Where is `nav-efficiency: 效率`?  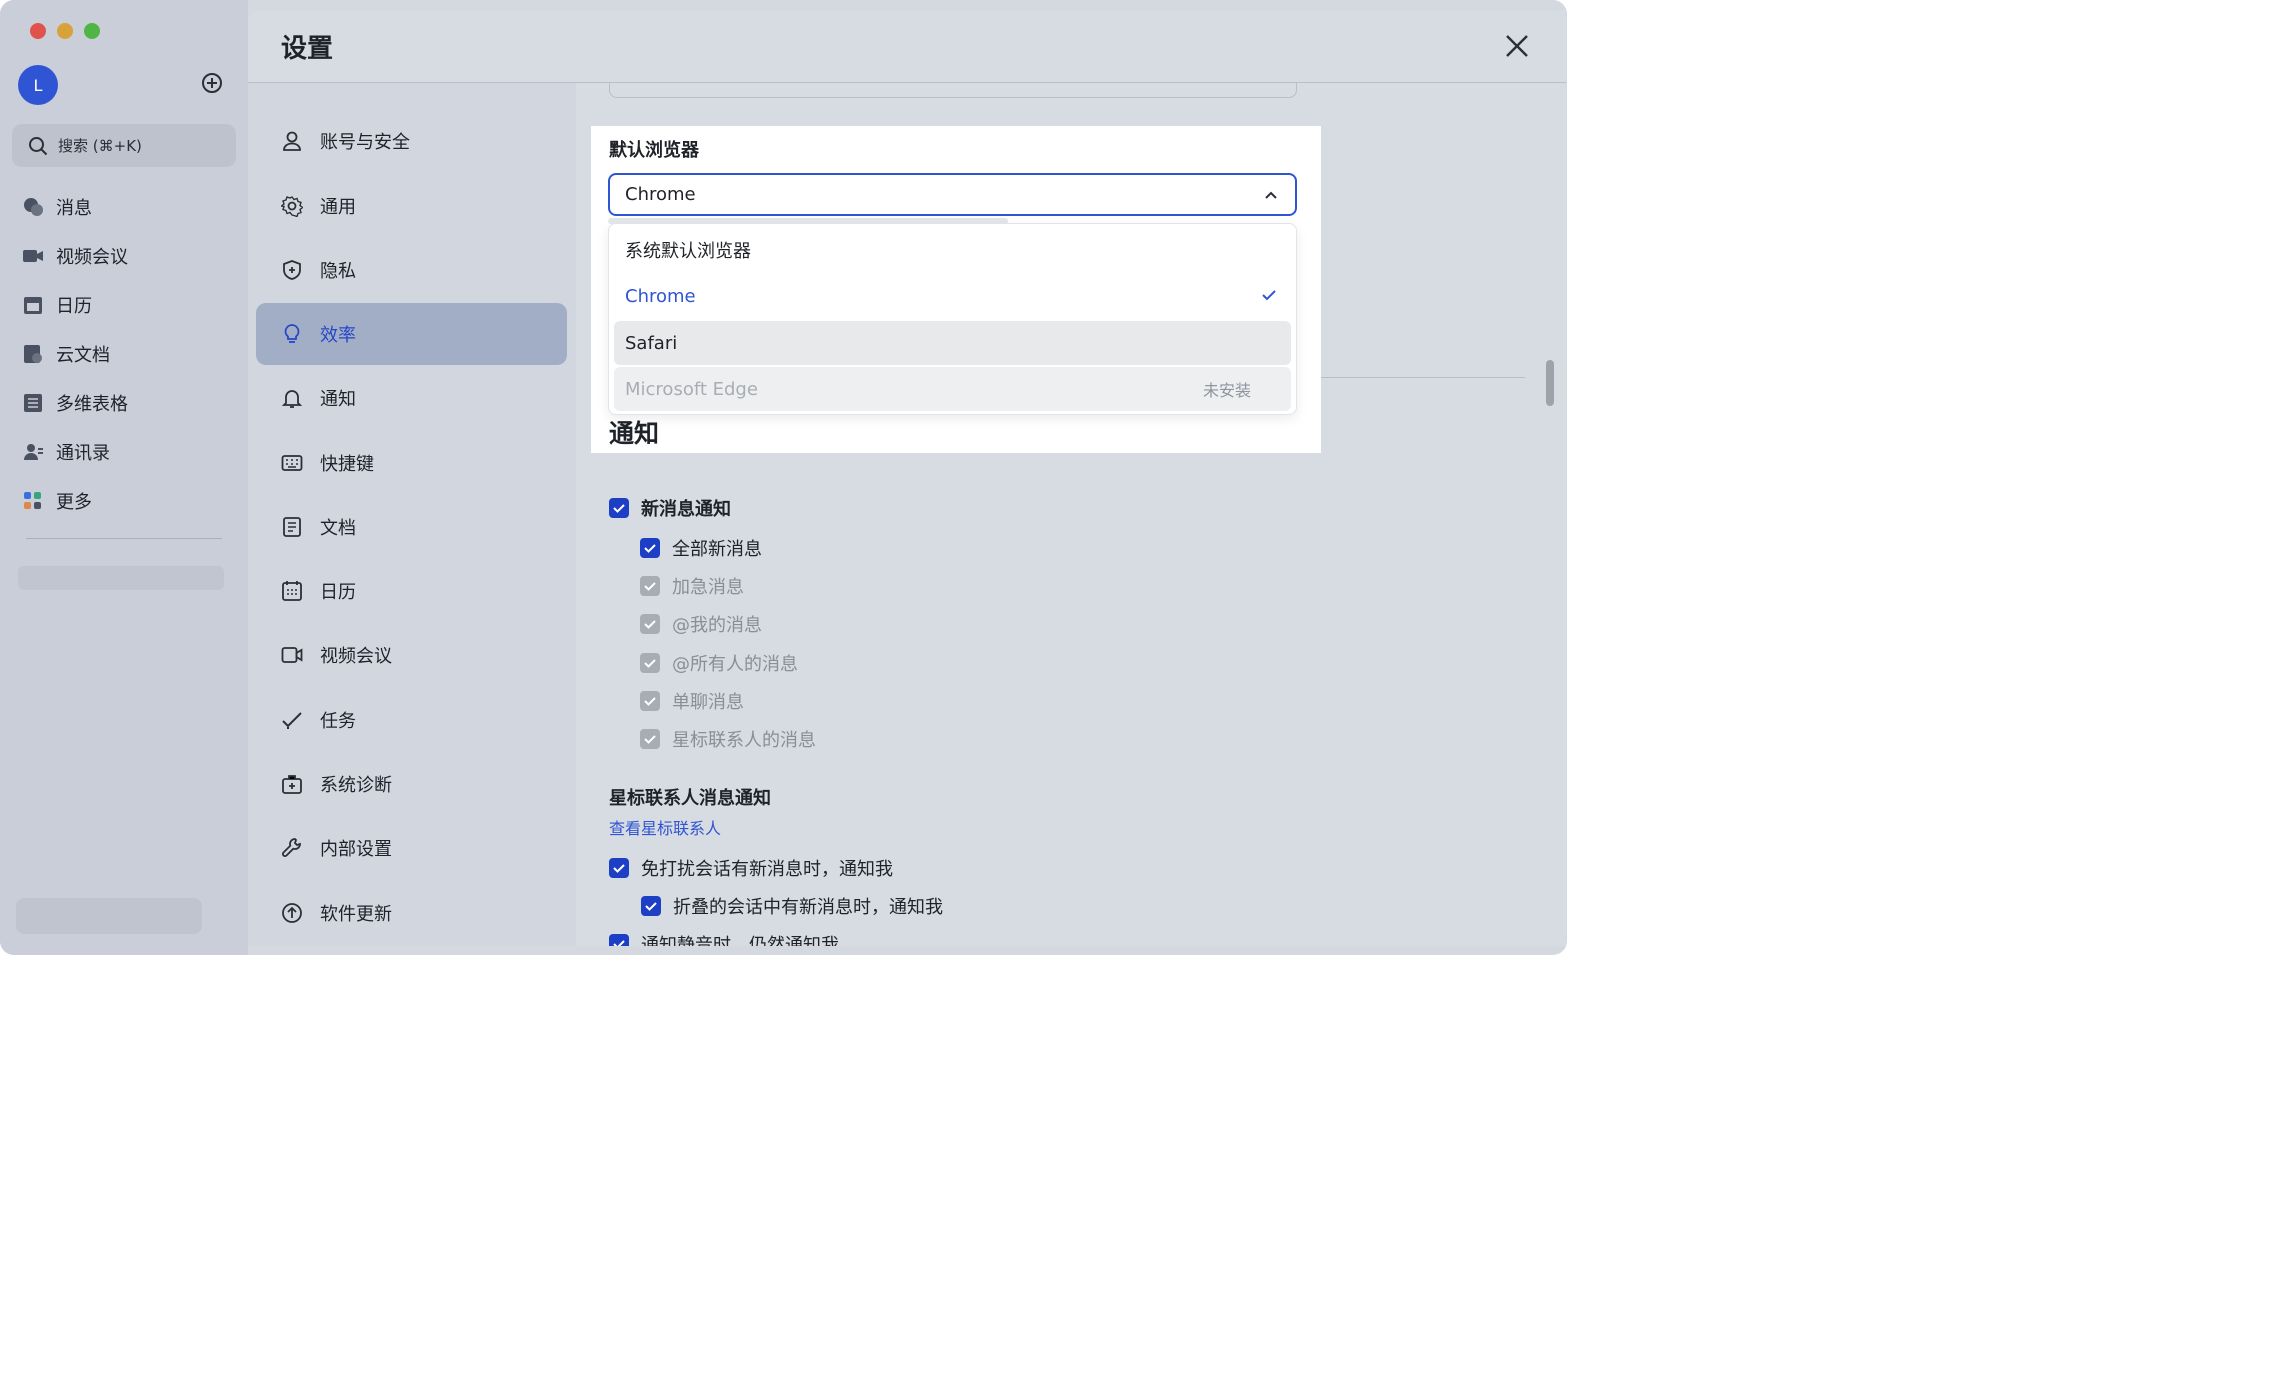 nav-efficiency: 效率 is located at coordinates (411, 334).